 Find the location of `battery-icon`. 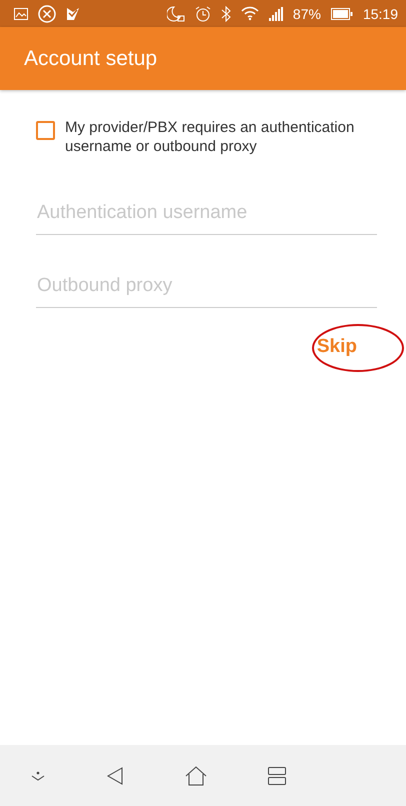

battery-icon is located at coordinates (341, 14).